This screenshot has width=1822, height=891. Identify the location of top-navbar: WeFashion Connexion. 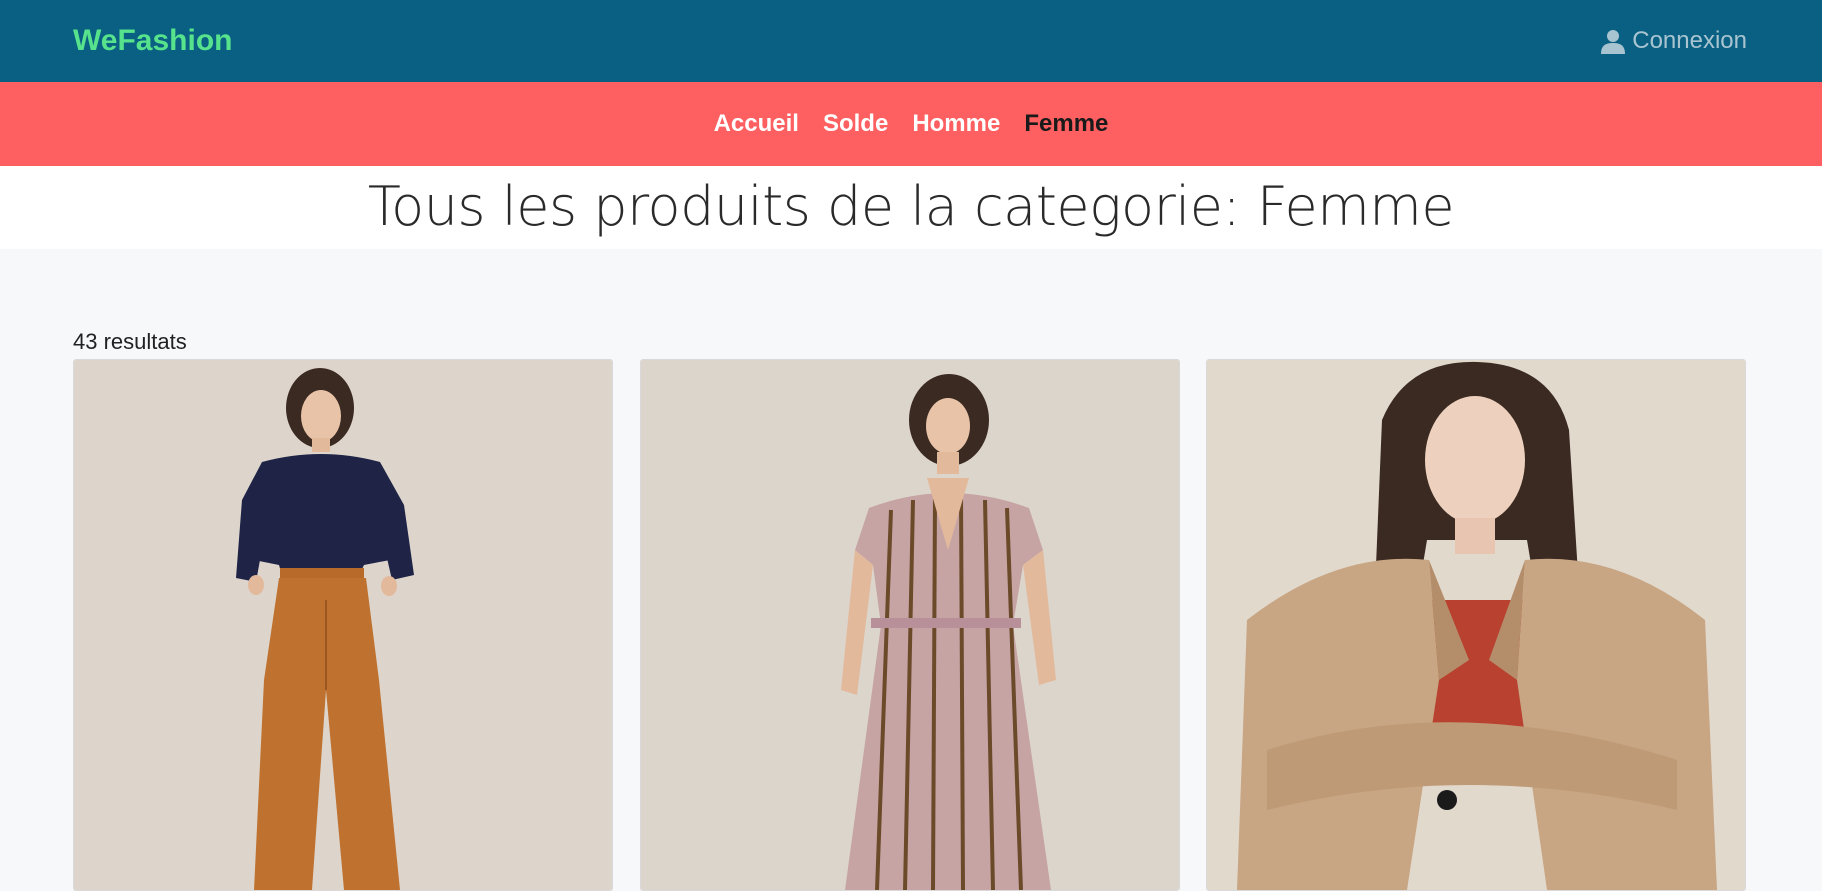
(911, 41).